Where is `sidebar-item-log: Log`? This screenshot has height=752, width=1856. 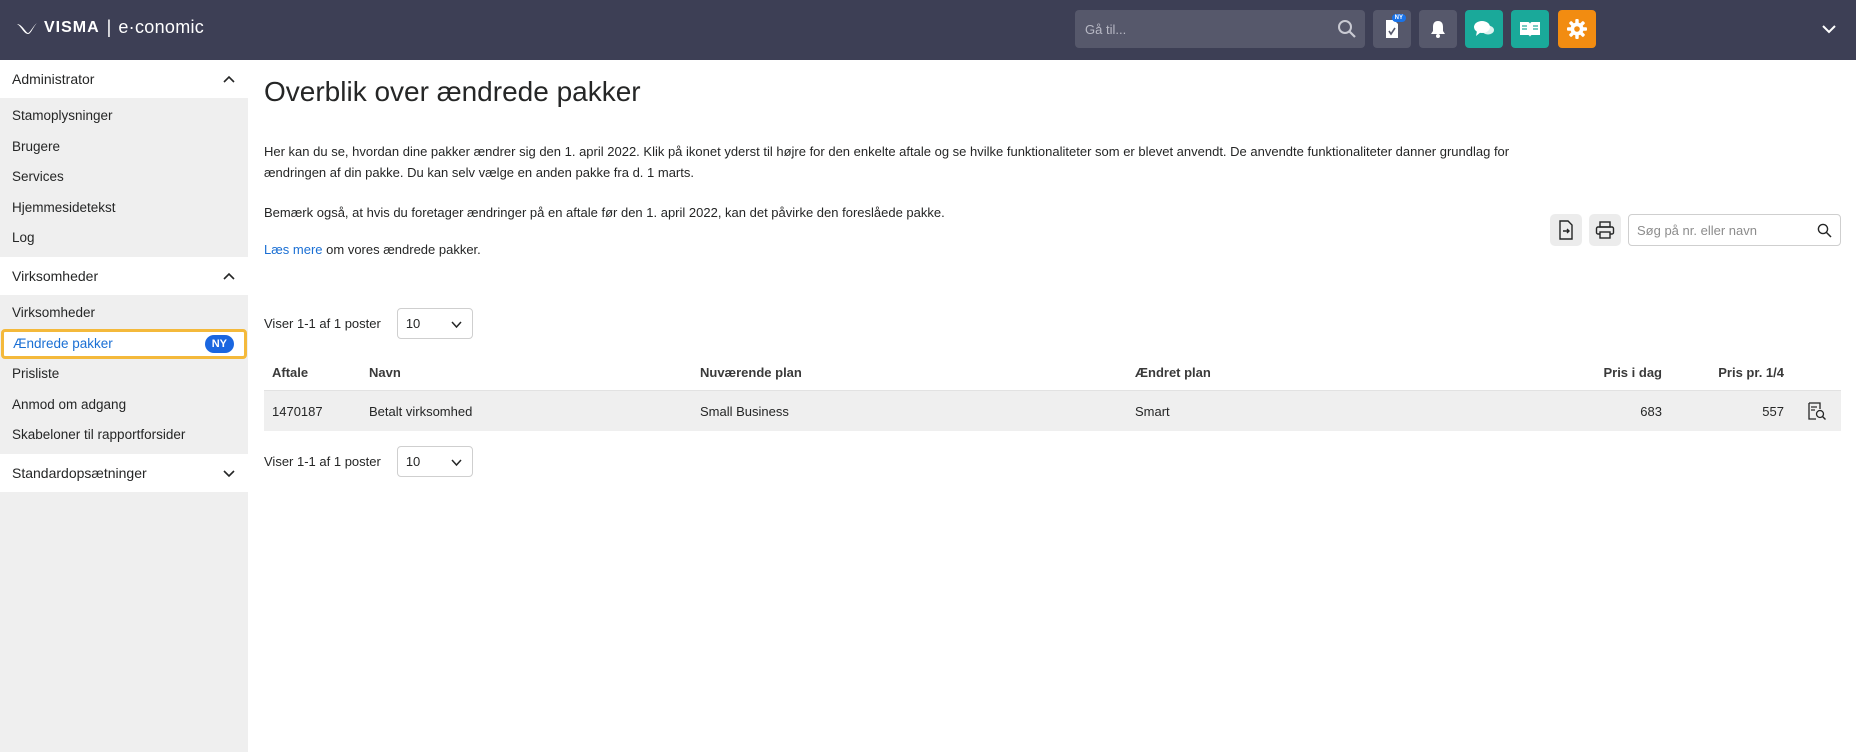 sidebar-item-log: Log is located at coordinates (124, 238).